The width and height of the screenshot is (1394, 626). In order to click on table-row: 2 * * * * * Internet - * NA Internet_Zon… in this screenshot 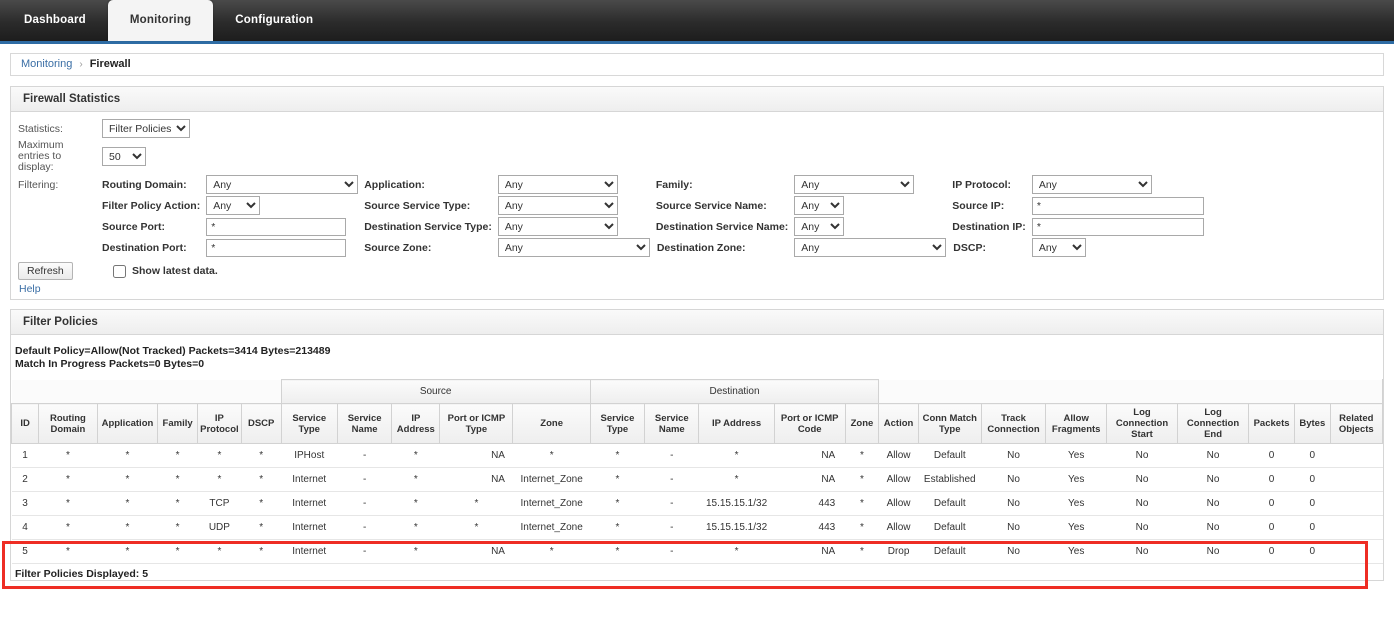, I will do `click(697, 479)`.